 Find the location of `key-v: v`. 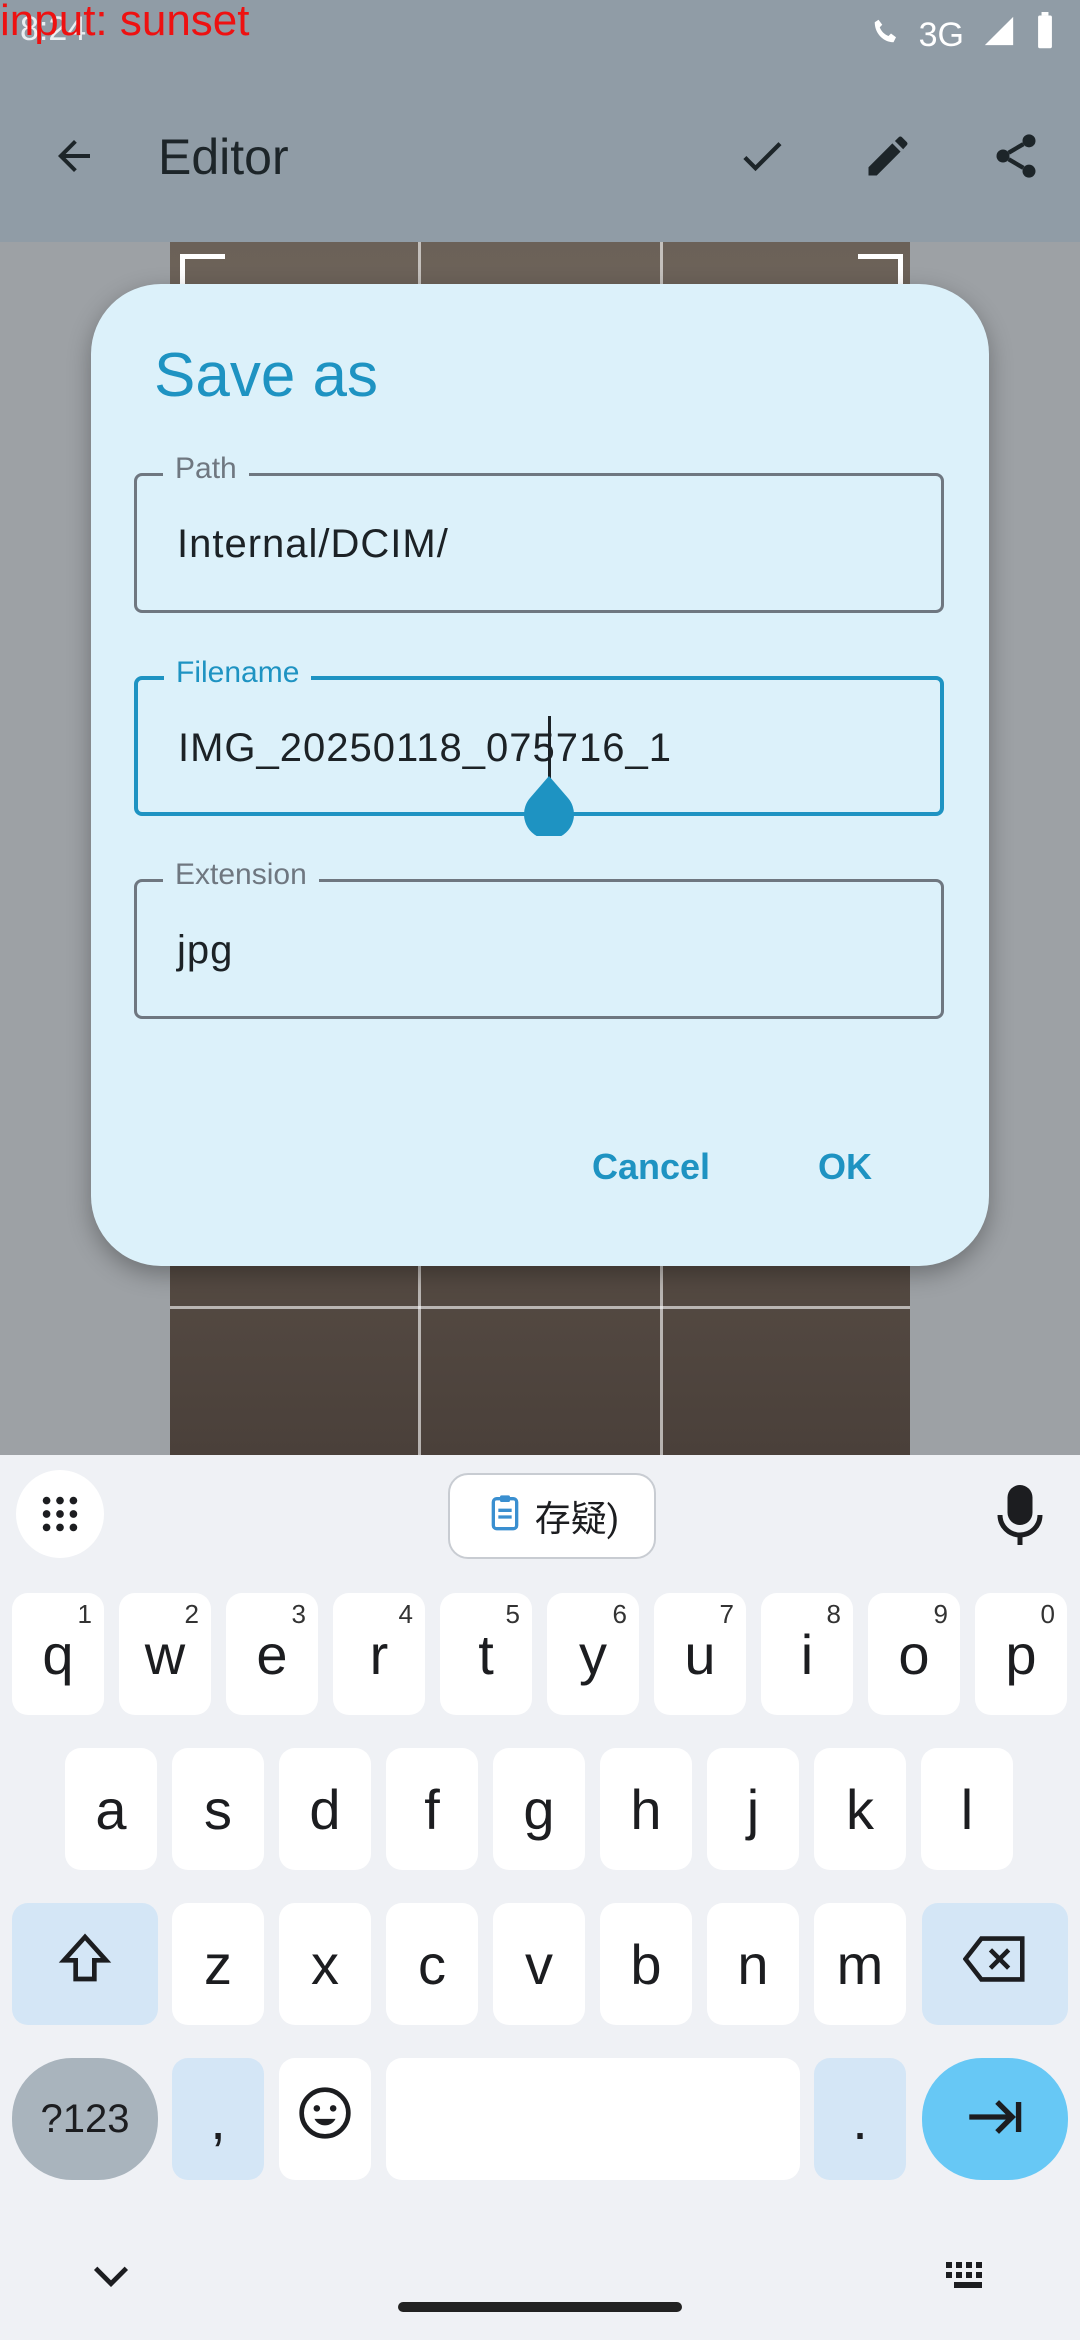

key-v: v is located at coordinates (539, 1964).